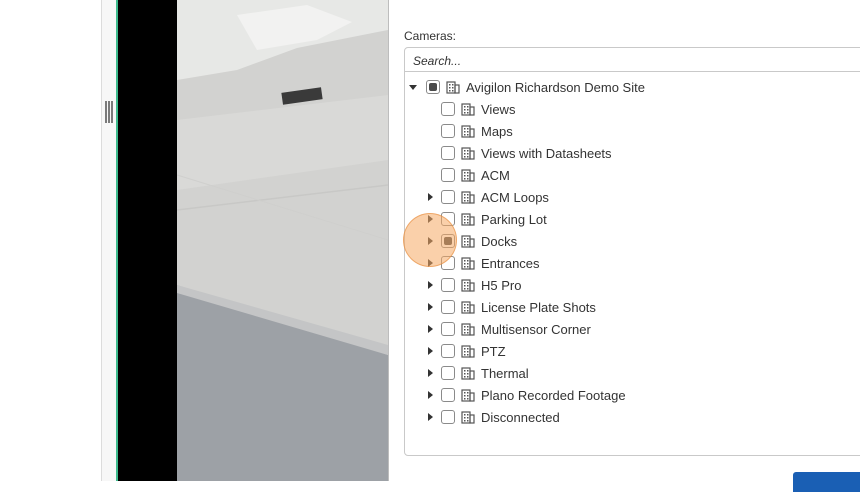  Describe the element at coordinates (493, 351) in the screenshot. I see `tree-item-label: PTZ` at that location.